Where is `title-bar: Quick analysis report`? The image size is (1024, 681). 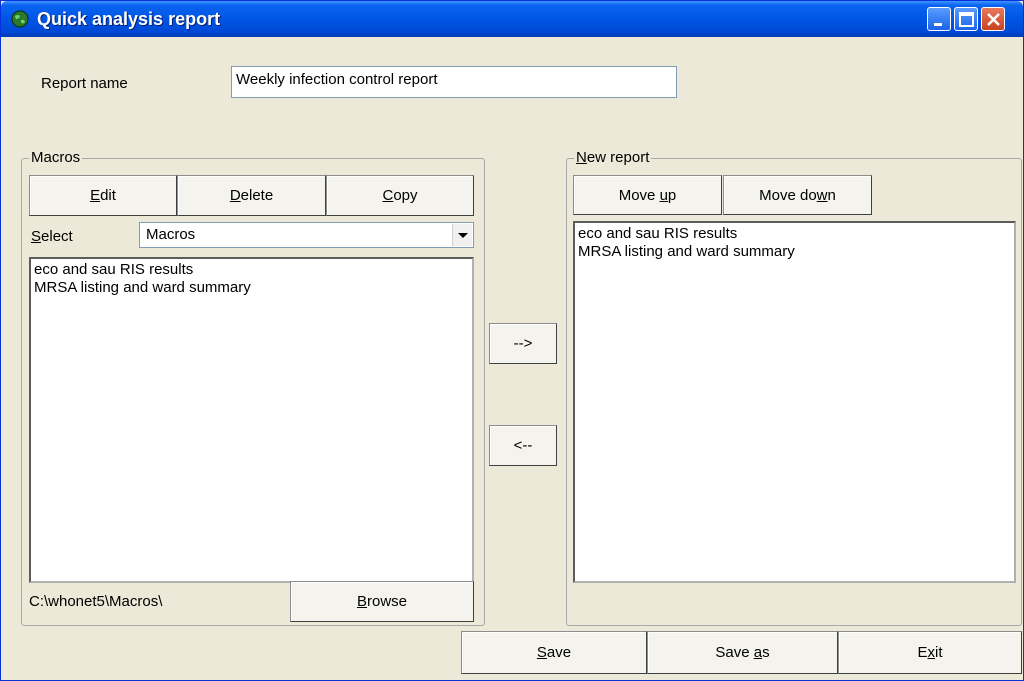
title-bar: Quick analysis report is located at coordinates (512, 19).